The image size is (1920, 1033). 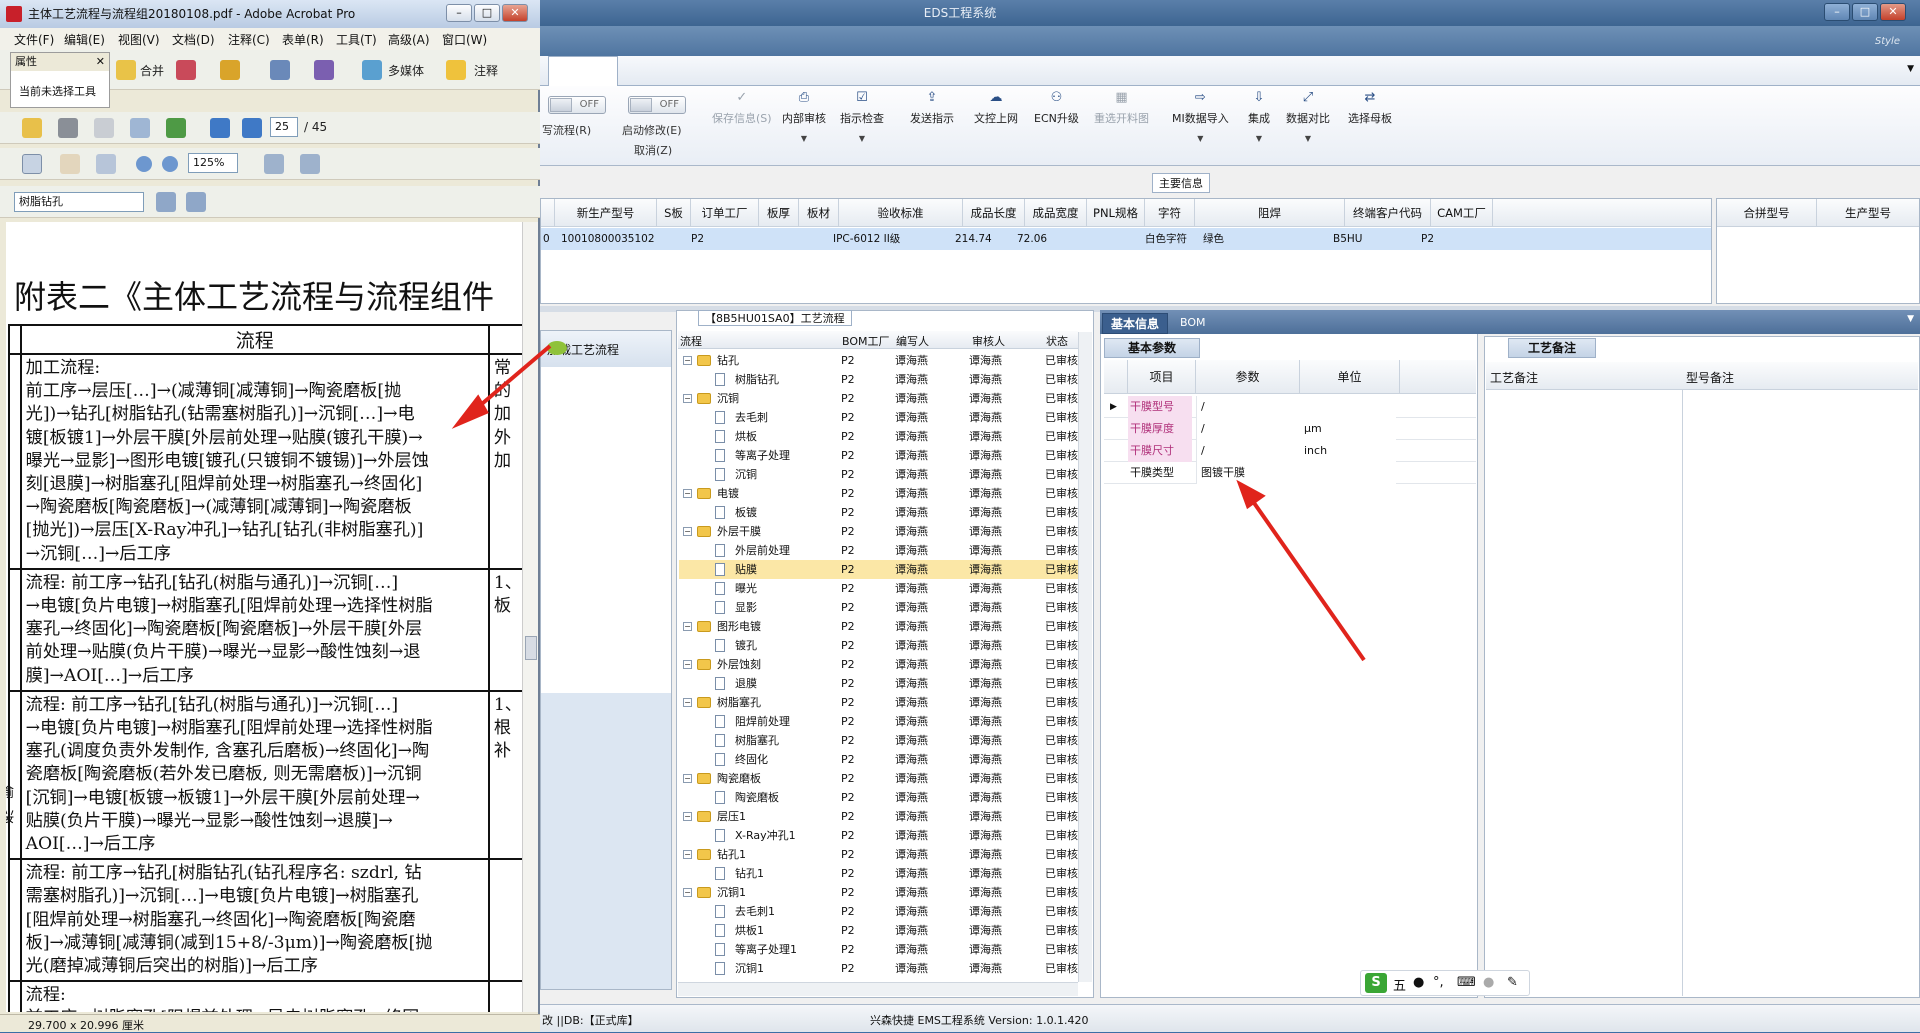 What do you see at coordinates (1296, 407) in the screenshot?
I see `param-value: /` at bounding box center [1296, 407].